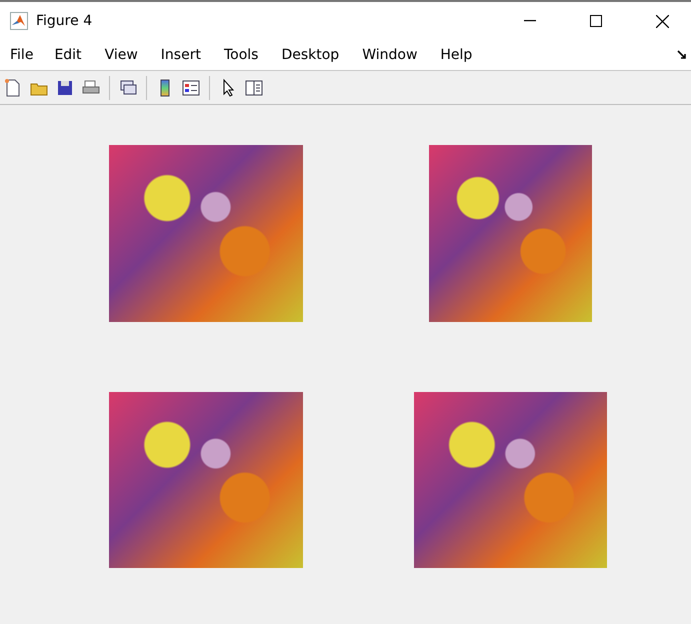 This screenshot has width=691, height=624. What do you see at coordinates (246, 55) in the screenshot?
I see `menu-item: Tools` at bounding box center [246, 55].